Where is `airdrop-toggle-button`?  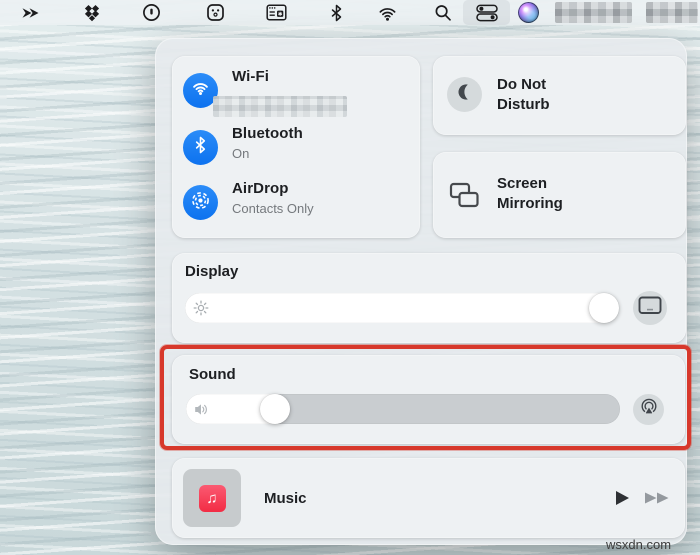
airdrop-toggle-button is located at coordinates (200, 202).